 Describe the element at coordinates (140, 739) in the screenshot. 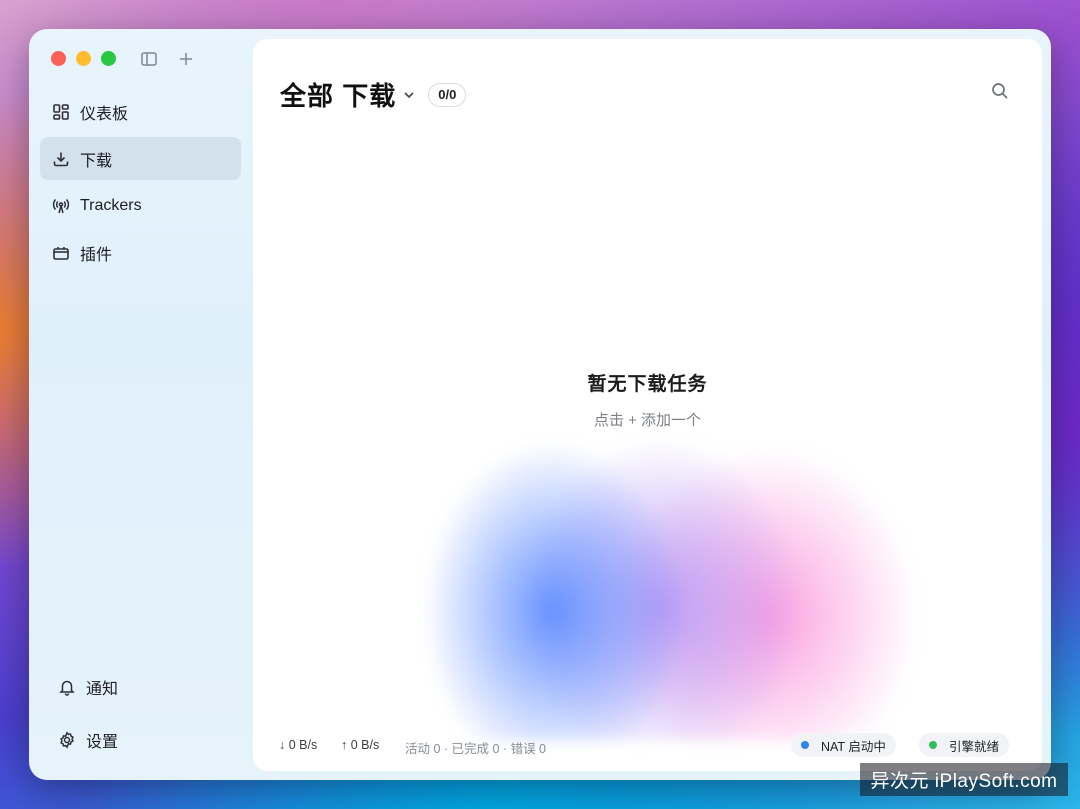

I see `sidebar-item-settings: 设置` at that location.